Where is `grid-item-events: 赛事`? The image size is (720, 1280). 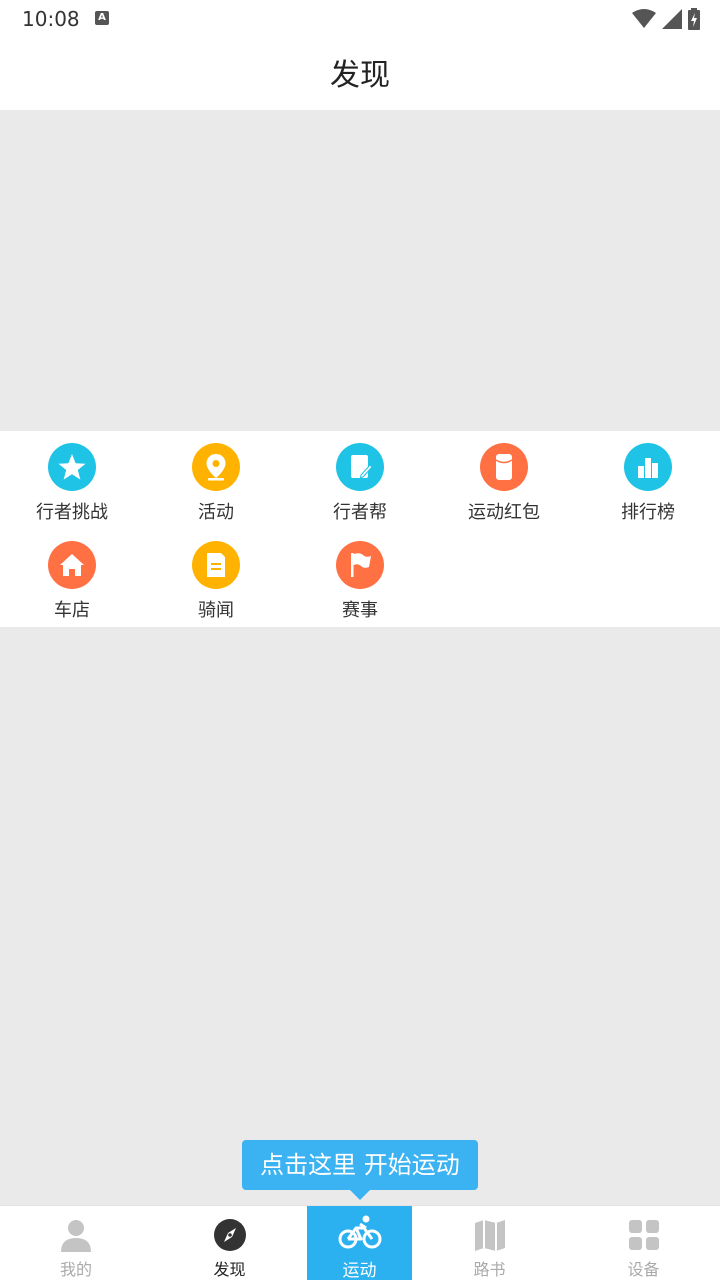
grid-item-events: 赛事 is located at coordinates (360, 578).